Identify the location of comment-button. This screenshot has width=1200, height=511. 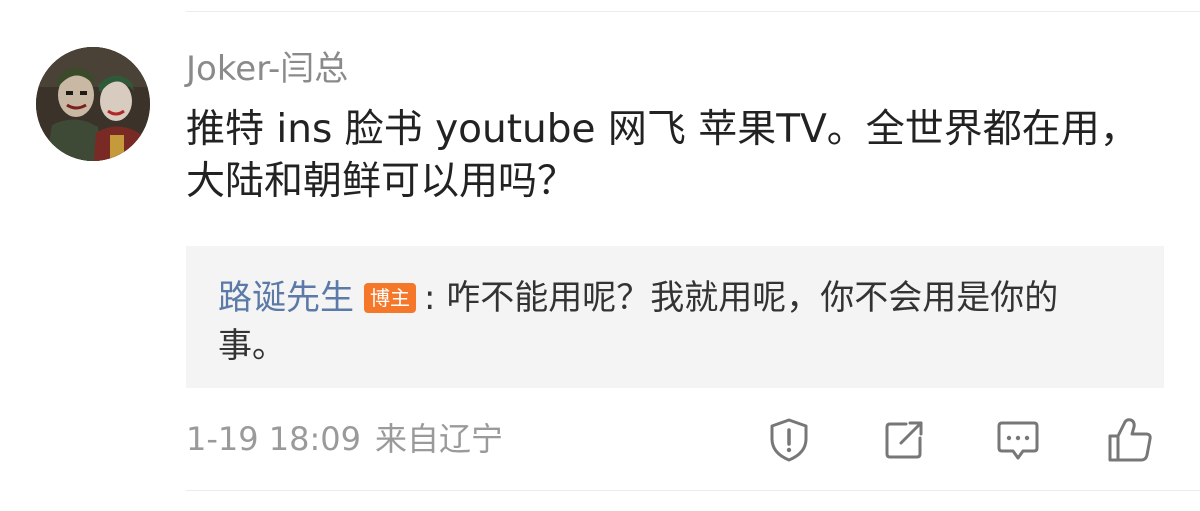
(1018, 440).